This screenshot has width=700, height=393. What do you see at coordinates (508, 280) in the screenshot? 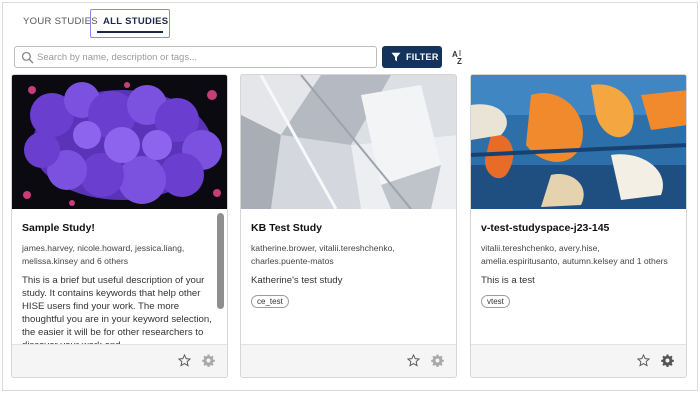
I see `study-description: This is a test` at bounding box center [508, 280].